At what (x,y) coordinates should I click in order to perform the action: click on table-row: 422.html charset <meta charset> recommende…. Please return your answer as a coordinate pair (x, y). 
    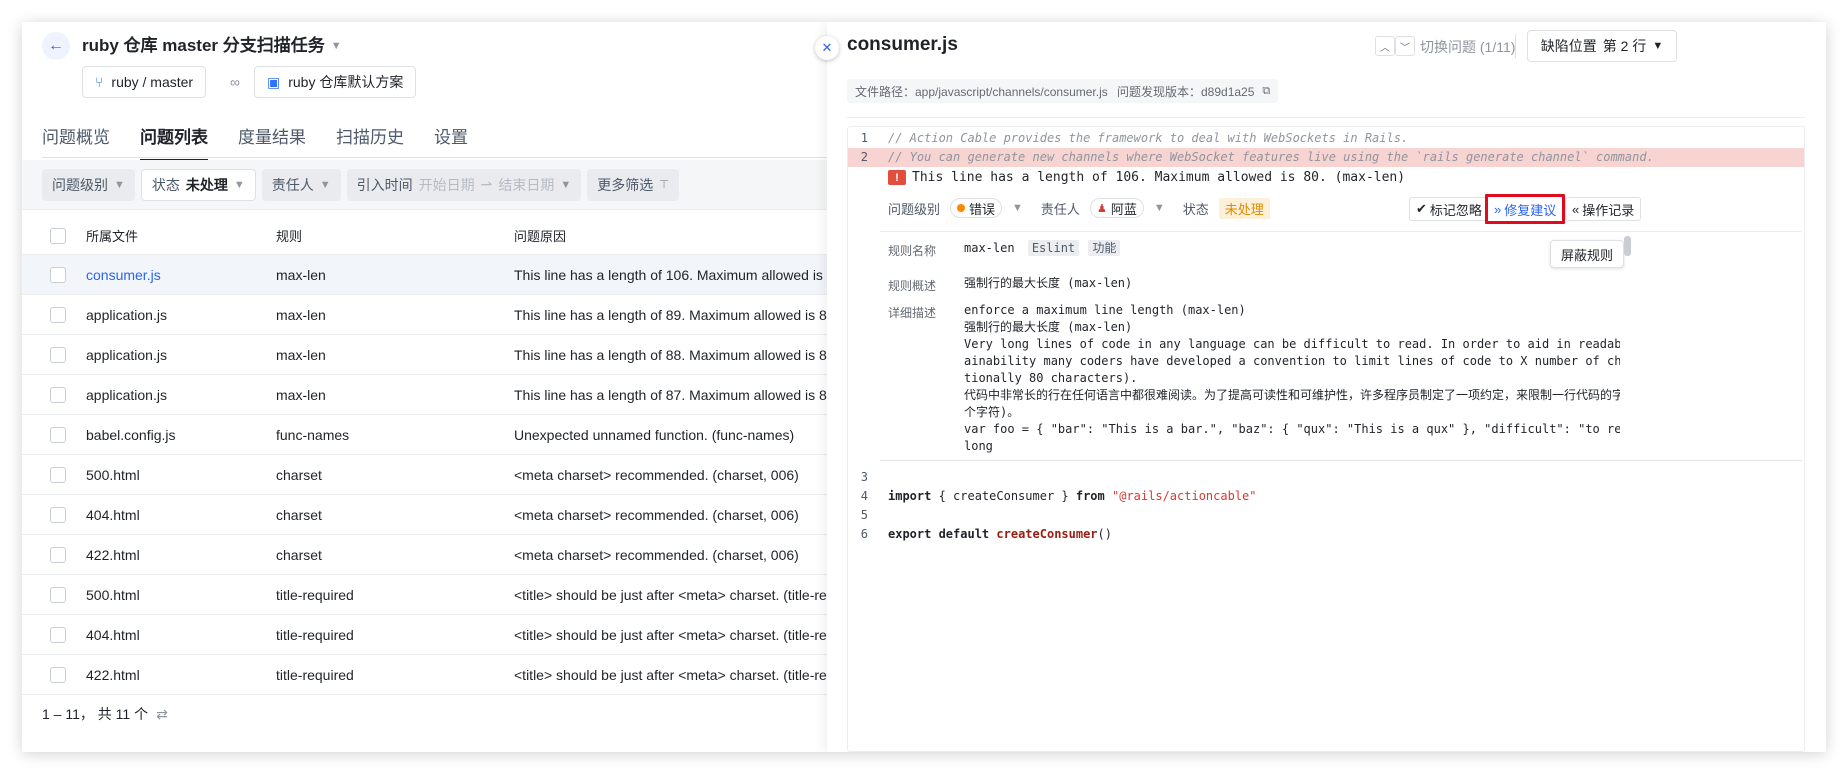
    Looking at the image, I should click on (424, 555).